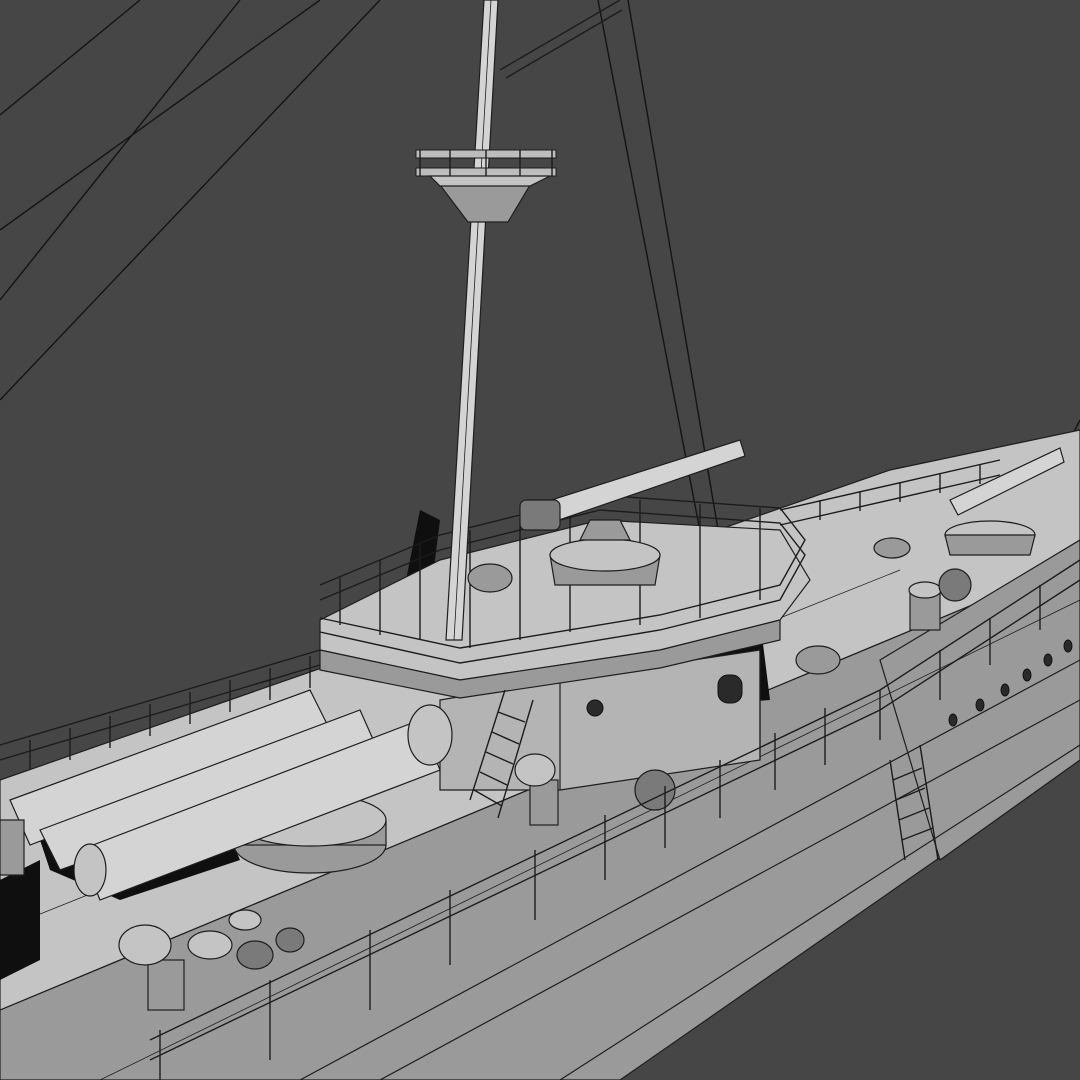  Describe the element at coordinates (485, 203) in the screenshot. I see `crows-nest` at that location.